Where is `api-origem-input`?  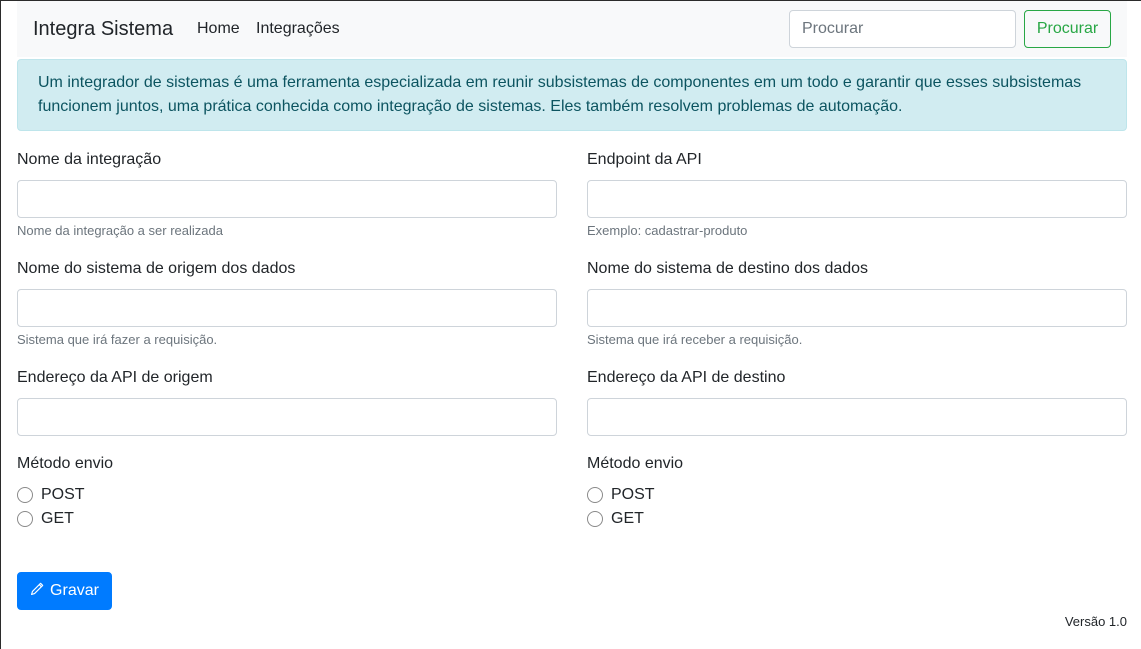
api-origem-input is located at coordinates (287, 417).